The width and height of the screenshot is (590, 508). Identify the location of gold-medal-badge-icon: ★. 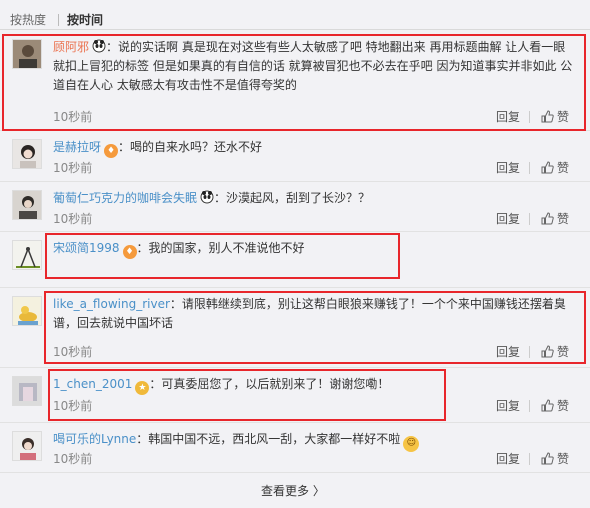
(142, 388).